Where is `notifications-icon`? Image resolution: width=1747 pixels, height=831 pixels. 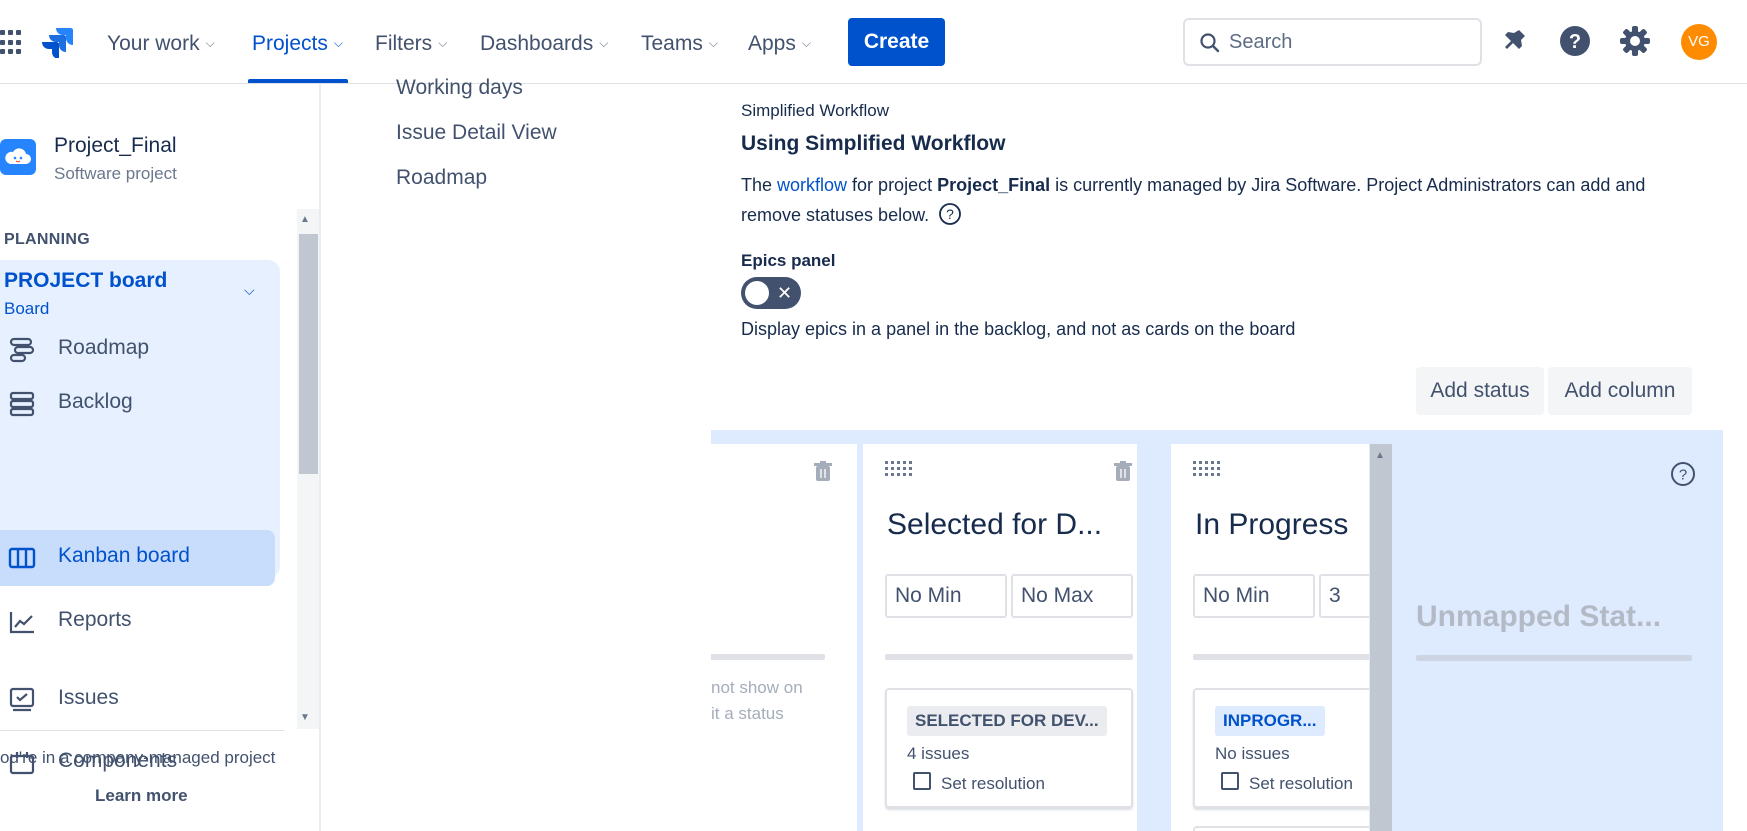 notifications-icon is located at coordinates (1514, 41).